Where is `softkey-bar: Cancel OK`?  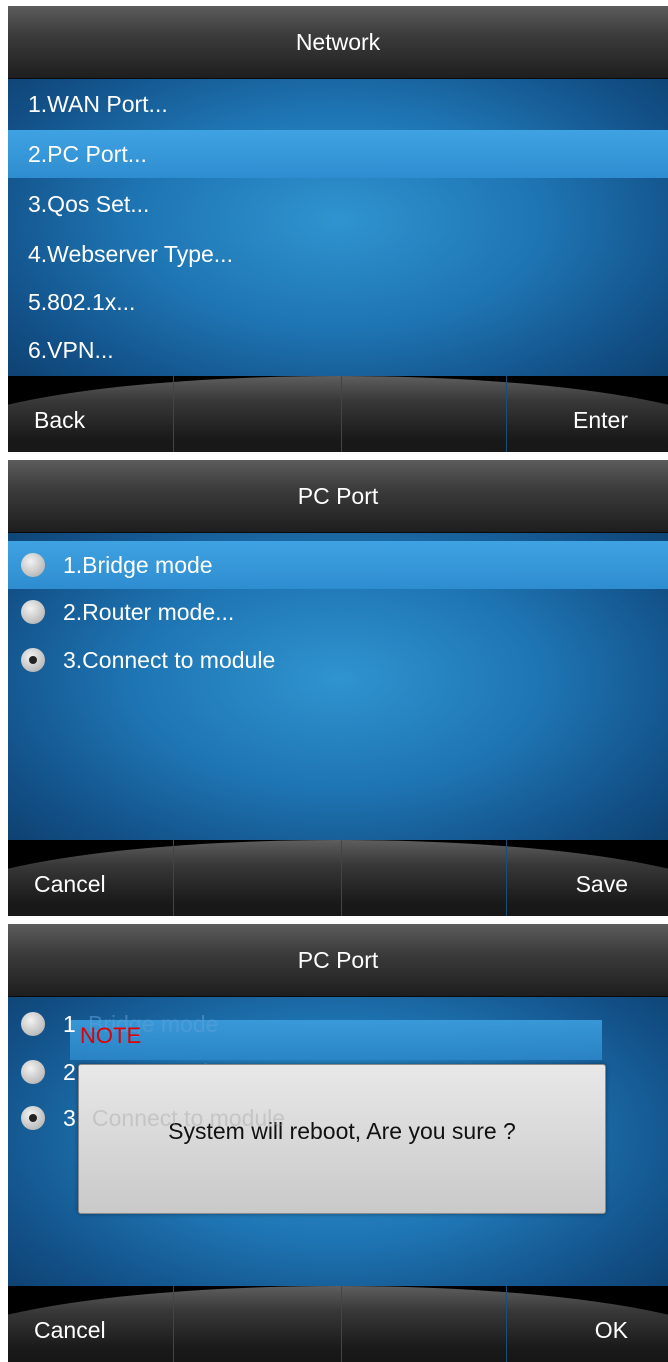 softkey-bar: Cancel OK is located at coordinates (338, 1324).